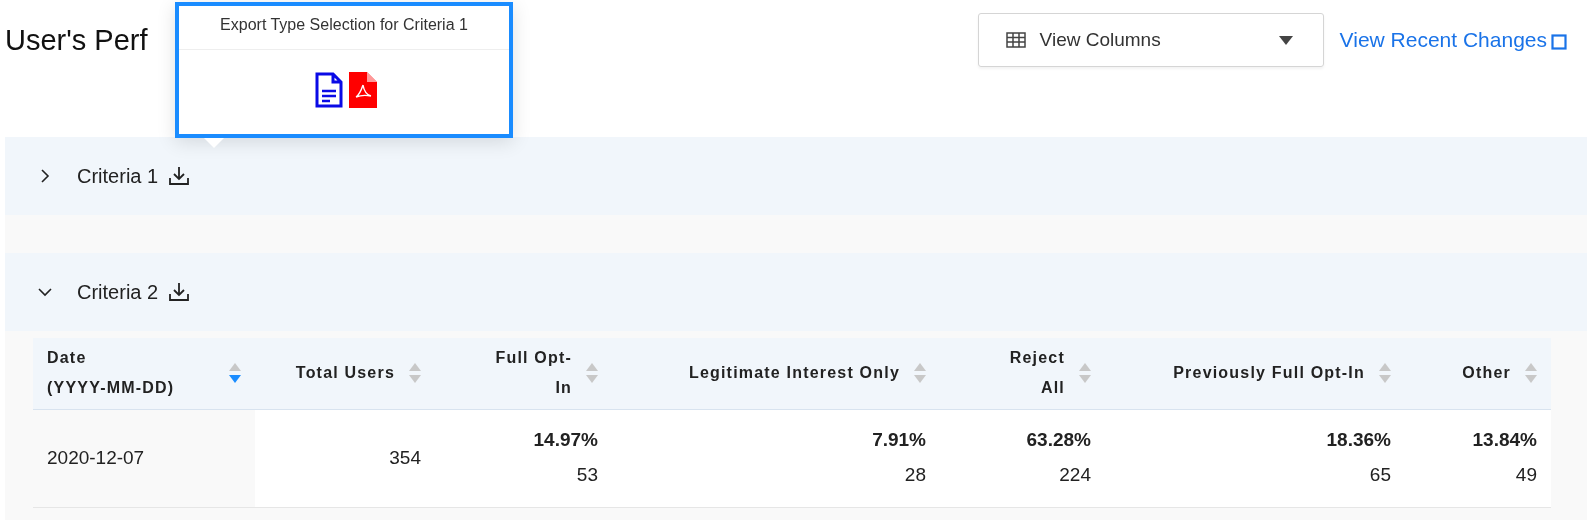 The height and width of the screenshot is (520, 1587). What do you see at coordinates (1255, 373) in the screenshot?
I see `column-header: Previously Full Opt-In` at bounding box center [1255, 373].